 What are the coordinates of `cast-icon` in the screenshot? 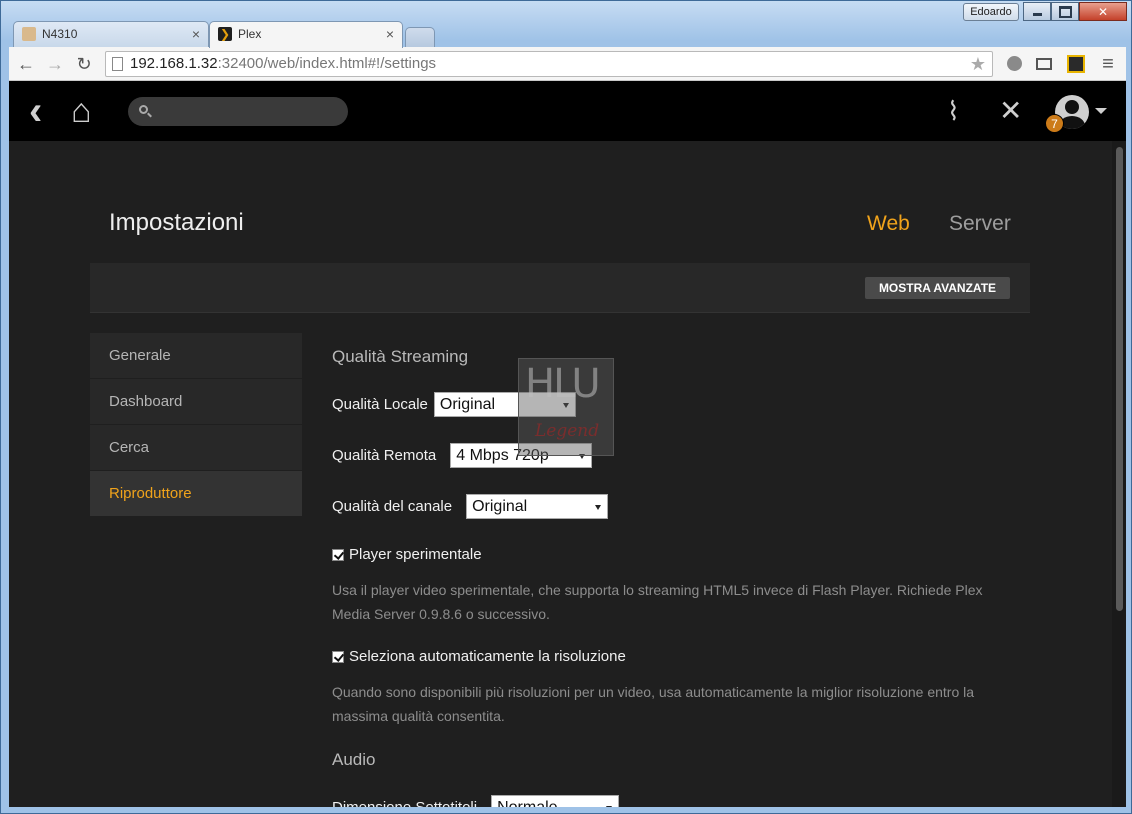 It's located at (1044, 64).